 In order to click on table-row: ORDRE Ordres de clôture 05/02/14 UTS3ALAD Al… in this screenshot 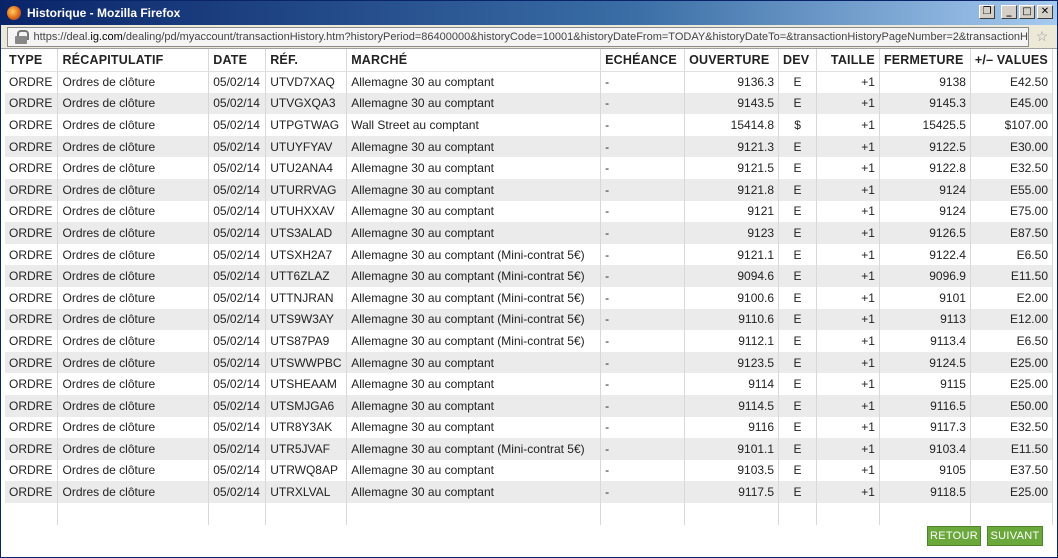, I will do `click(529, 233)`.